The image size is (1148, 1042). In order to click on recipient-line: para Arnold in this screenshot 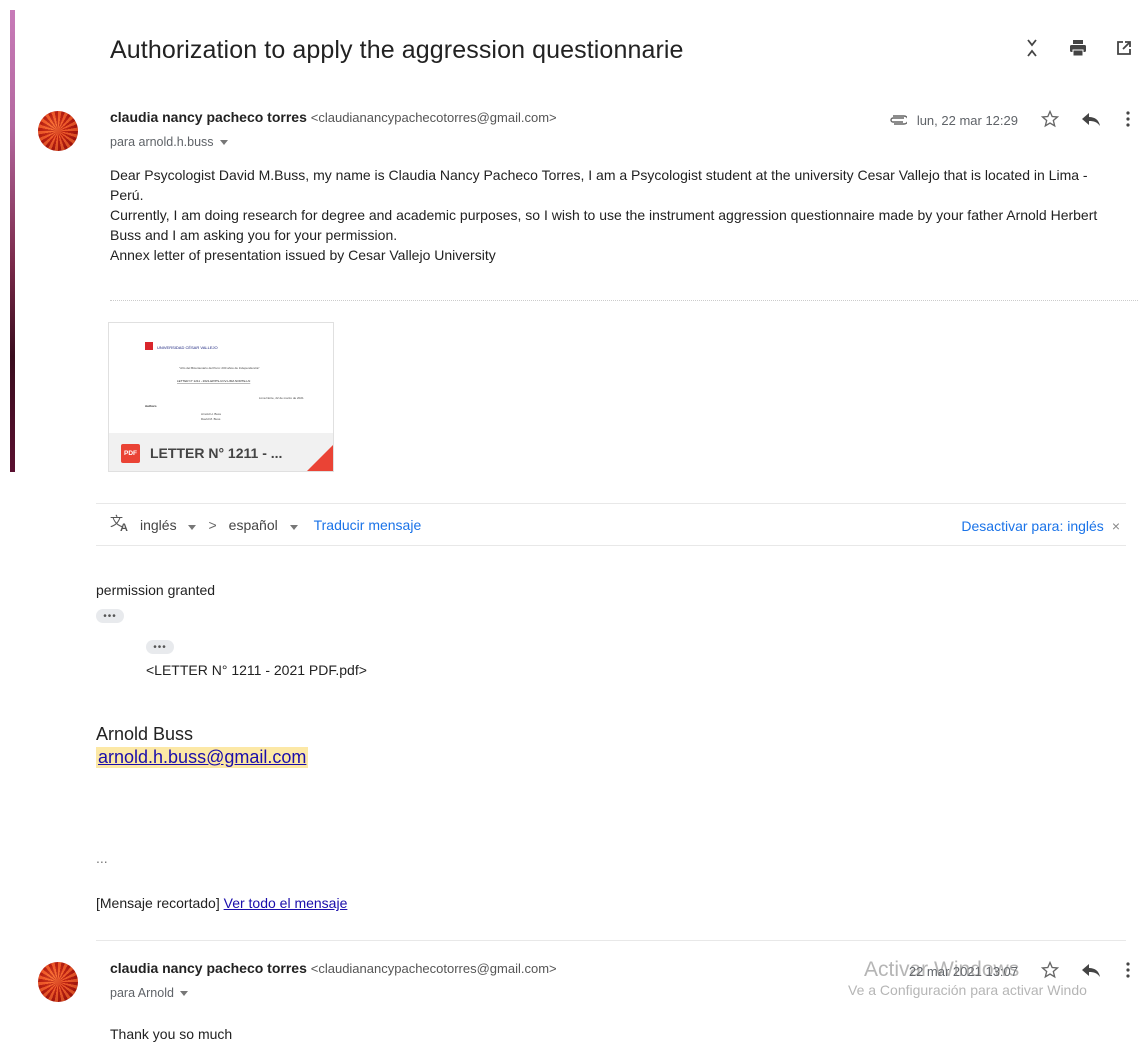, I will do `click(149, 993)`.